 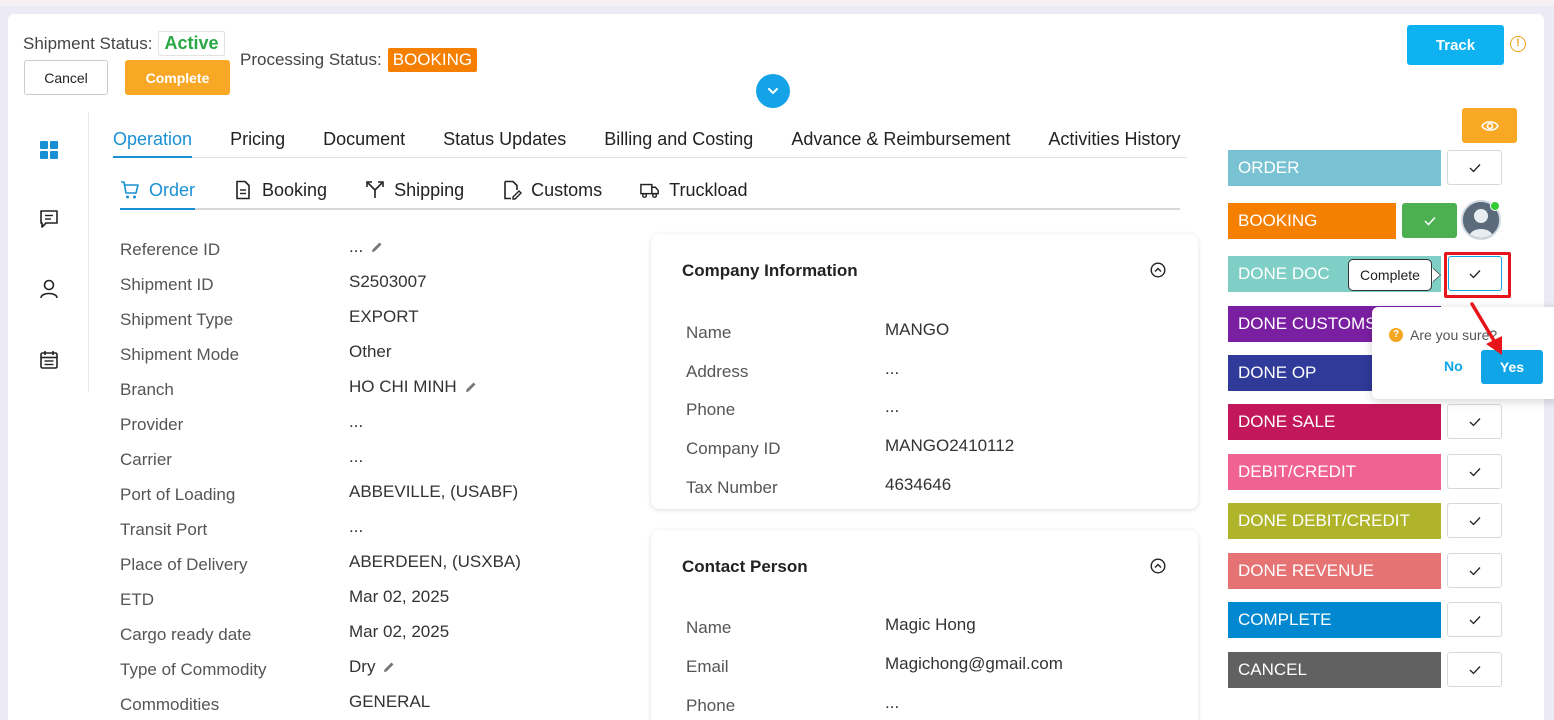 I want to click on user-icon, so click(x=49, y=289).